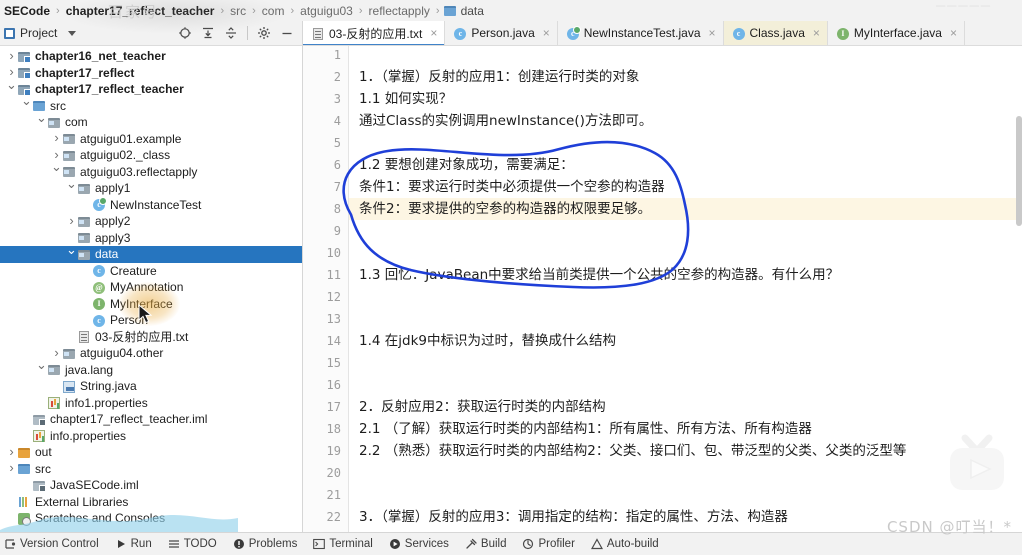  What do you see at coordinates (122, 353) in the screenshot?
I see `tree-item-label: atguigu04.other` at bounding box center [122, 353].